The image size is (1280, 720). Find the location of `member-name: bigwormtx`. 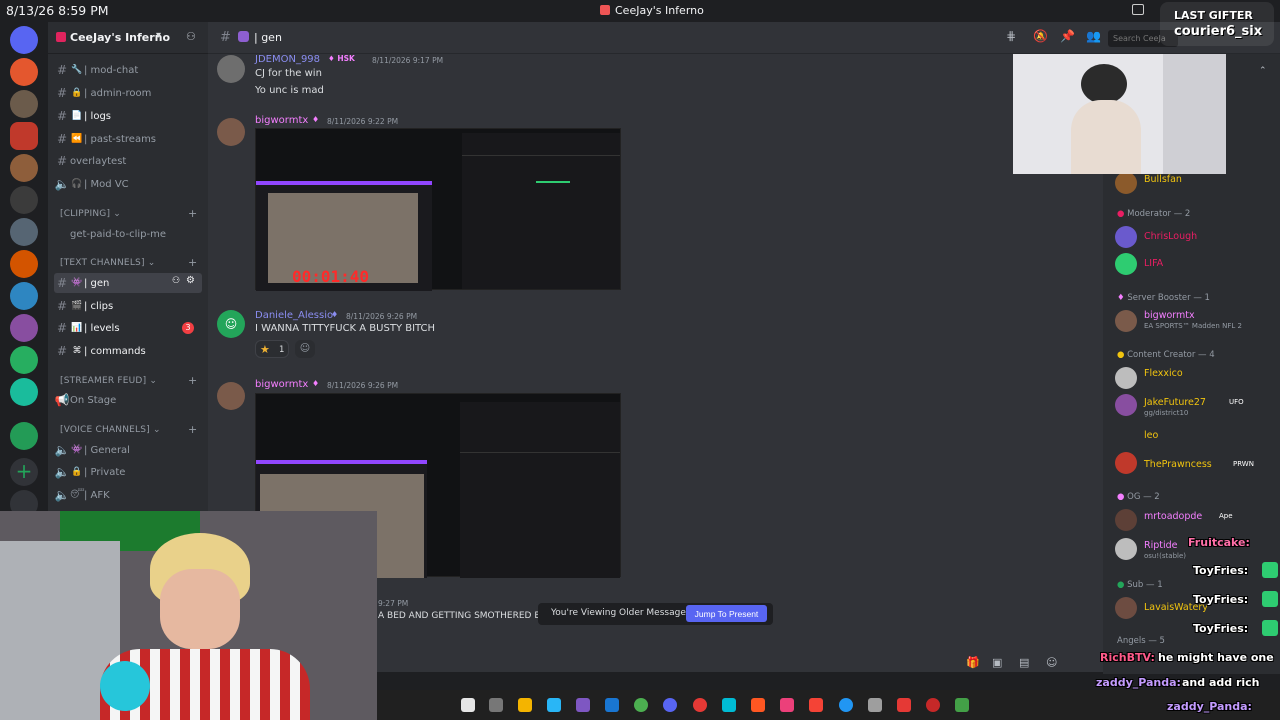

member-name: bigwormtx is located at coordinates (1169, 315).